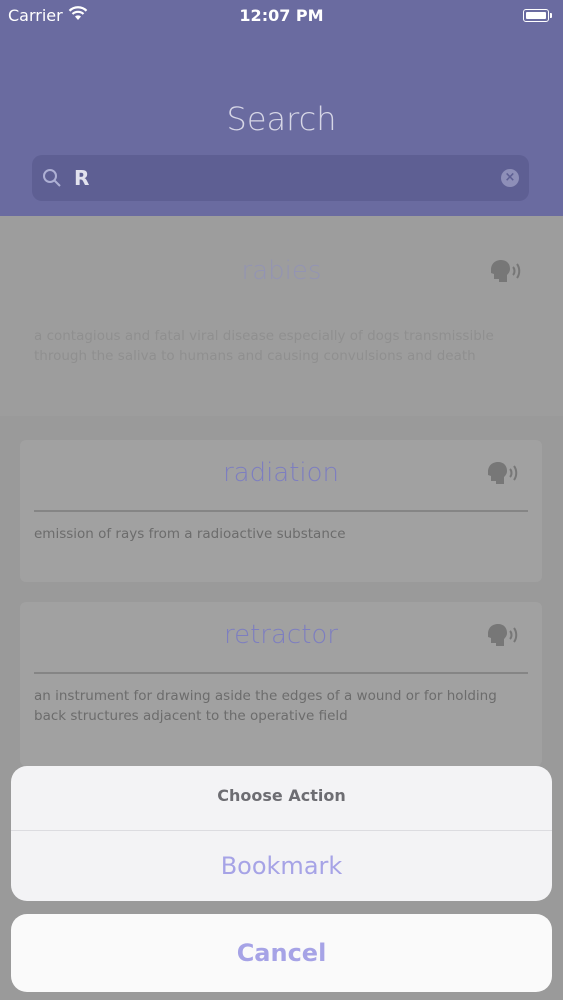 This screenshot has width=563, height=1000. I want to click on word-label: retractor, so click(281, 635).